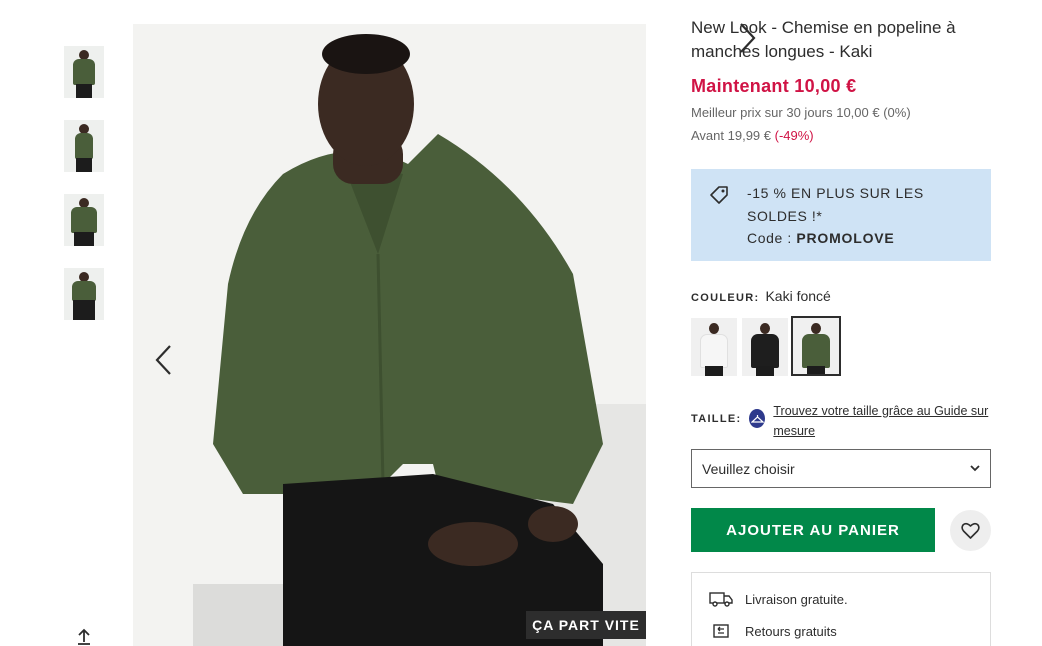  What do you see at coordinates (841, 609) in the screenshot?
I see `delivery-info: Livraison gratuite. Retours gratuits` at bounding box center [841, 609].